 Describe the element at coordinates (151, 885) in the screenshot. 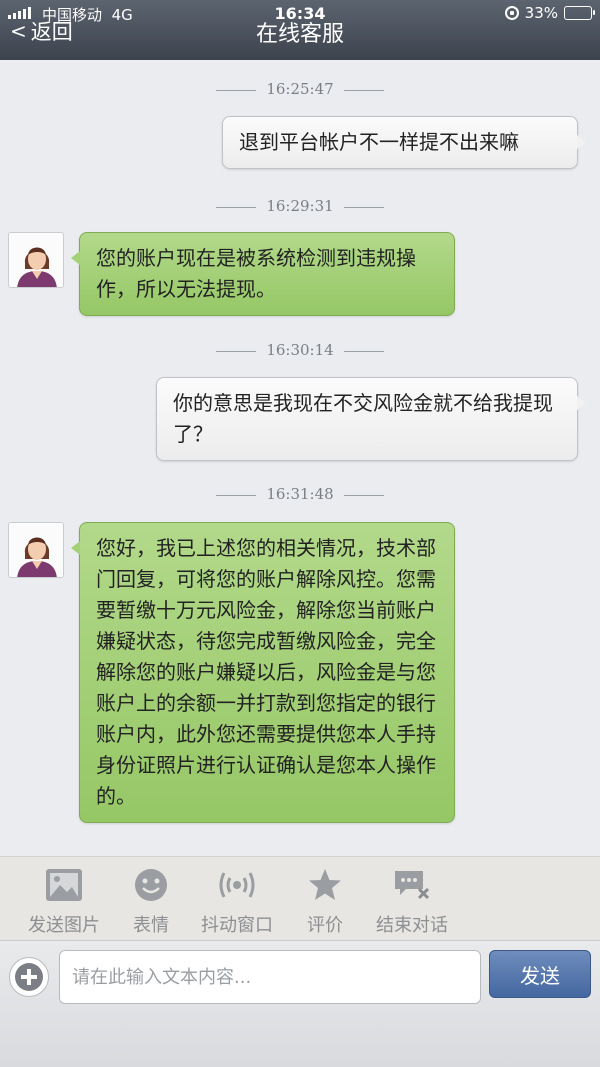

I see `smiley-icon` at that location.